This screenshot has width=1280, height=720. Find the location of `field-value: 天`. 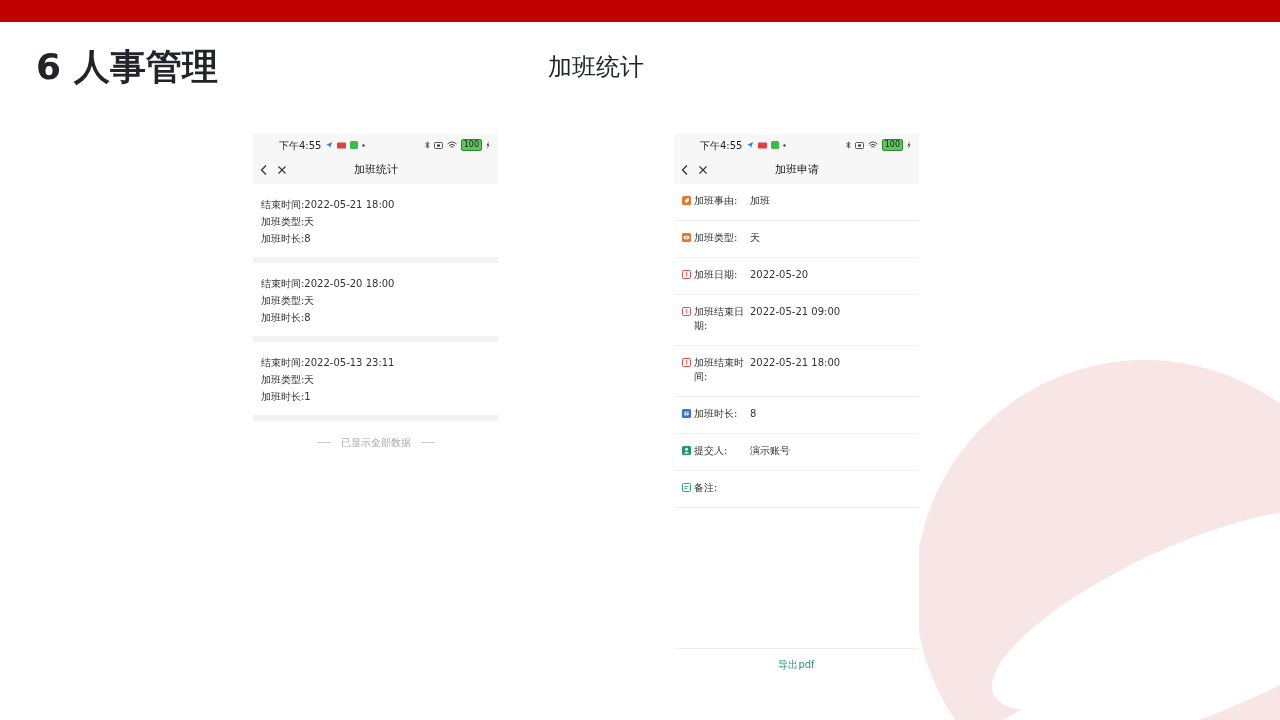

field-value: 天 is located at coordinates (755, 238).